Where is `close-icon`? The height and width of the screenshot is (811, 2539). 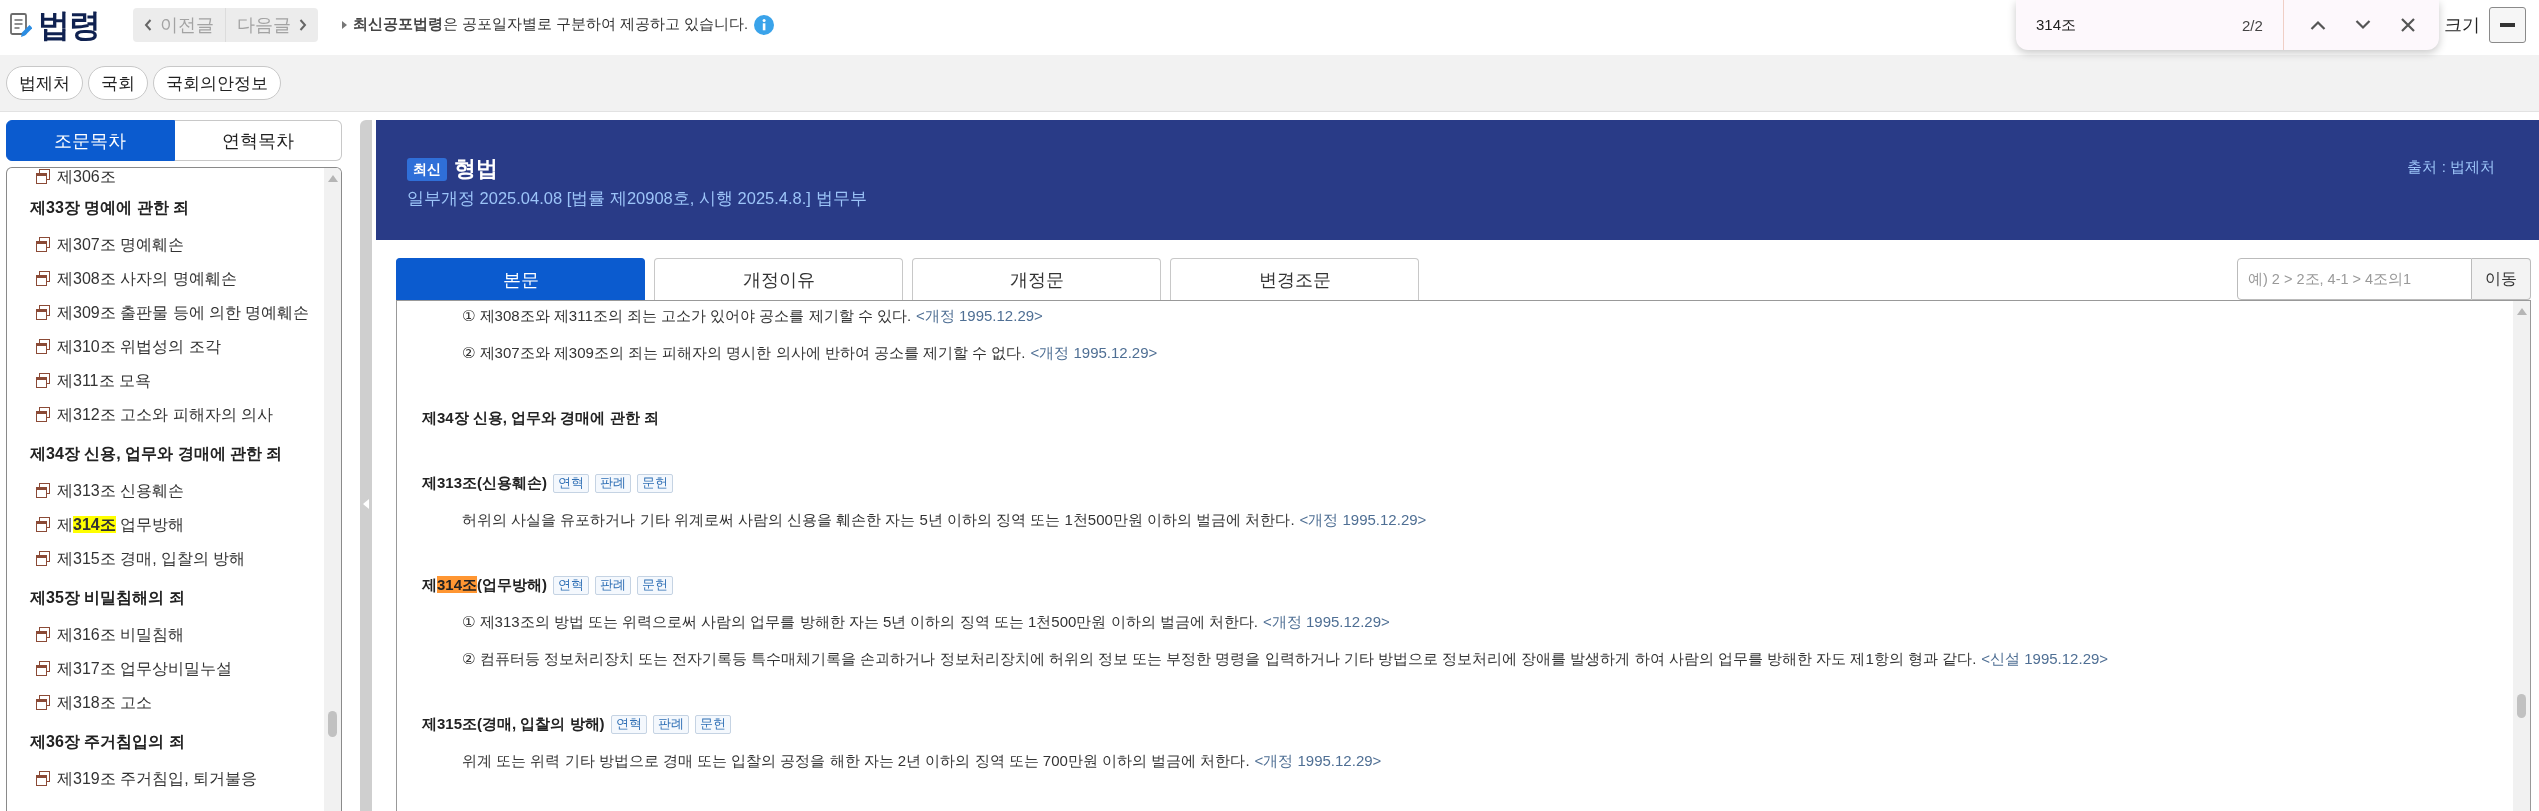 close-icon is located at coordinates (2407, 25).